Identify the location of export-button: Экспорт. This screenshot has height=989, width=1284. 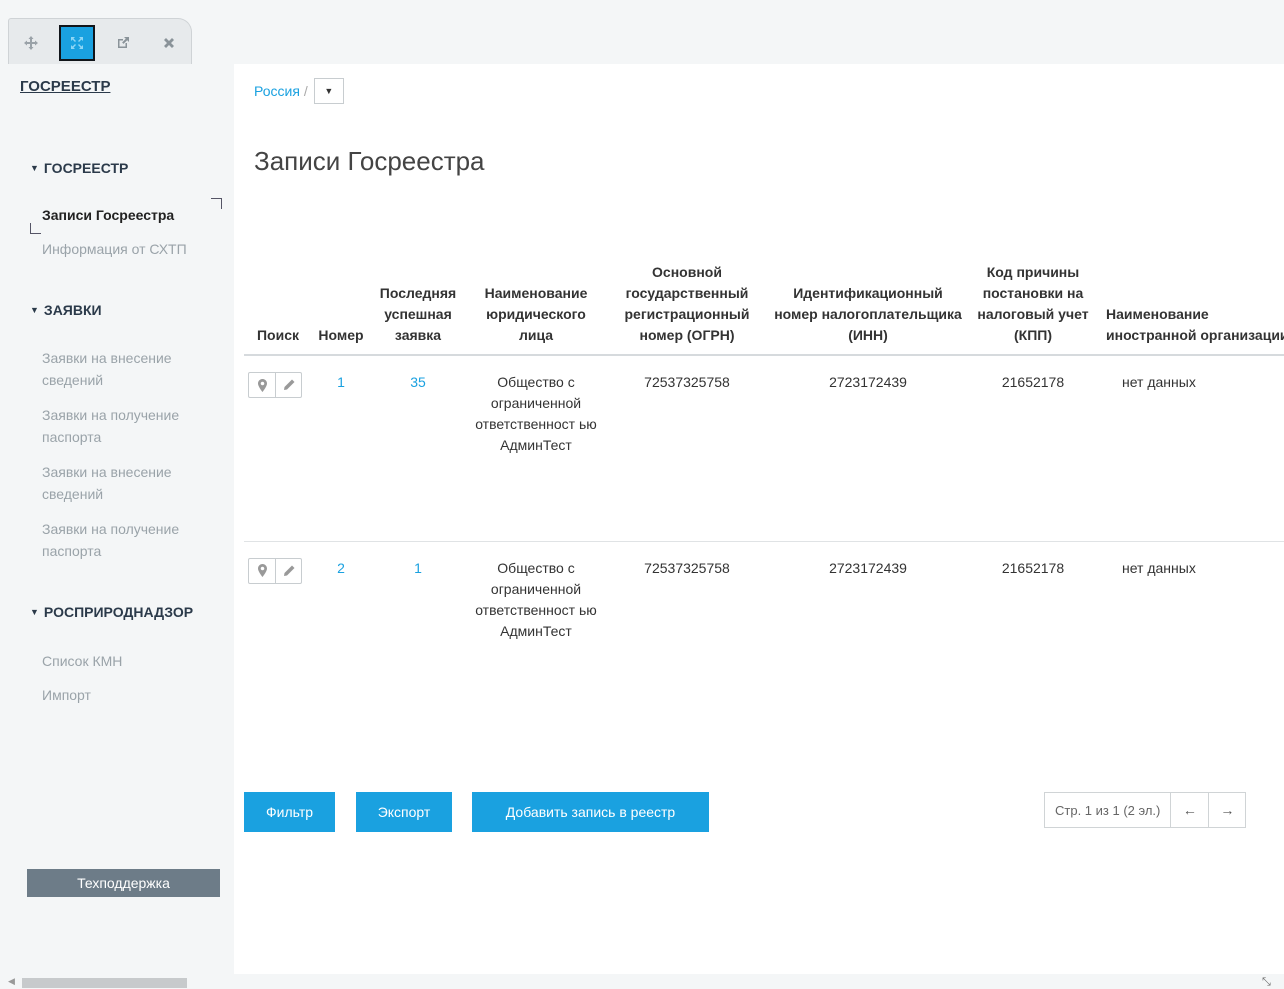
(404, 812).